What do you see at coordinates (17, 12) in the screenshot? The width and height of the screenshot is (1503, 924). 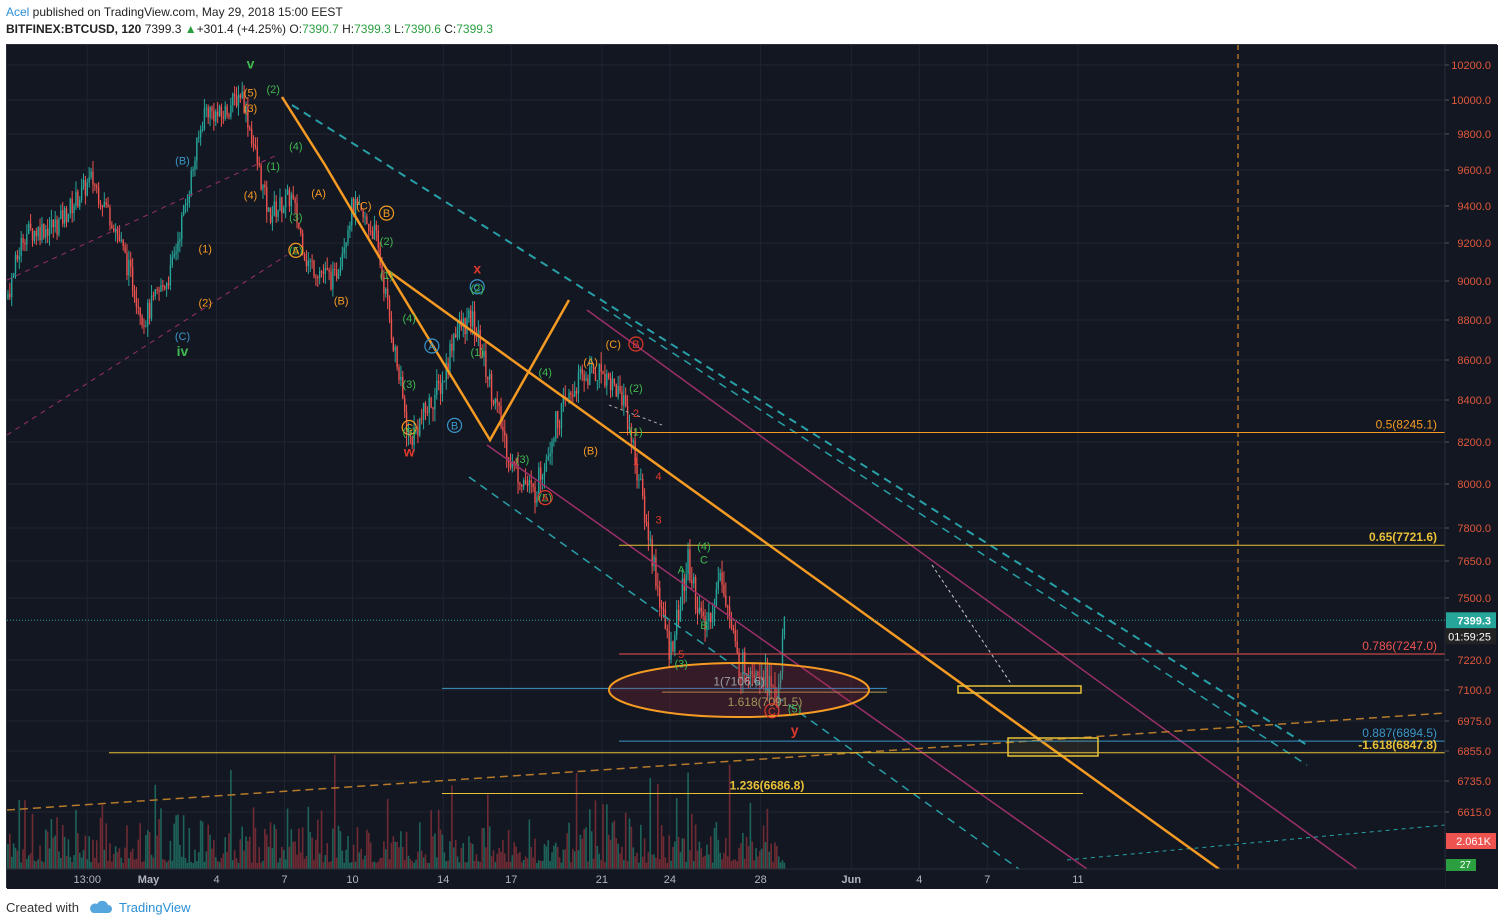 I see `author-link: Acel` at bounding box center [17, 12].